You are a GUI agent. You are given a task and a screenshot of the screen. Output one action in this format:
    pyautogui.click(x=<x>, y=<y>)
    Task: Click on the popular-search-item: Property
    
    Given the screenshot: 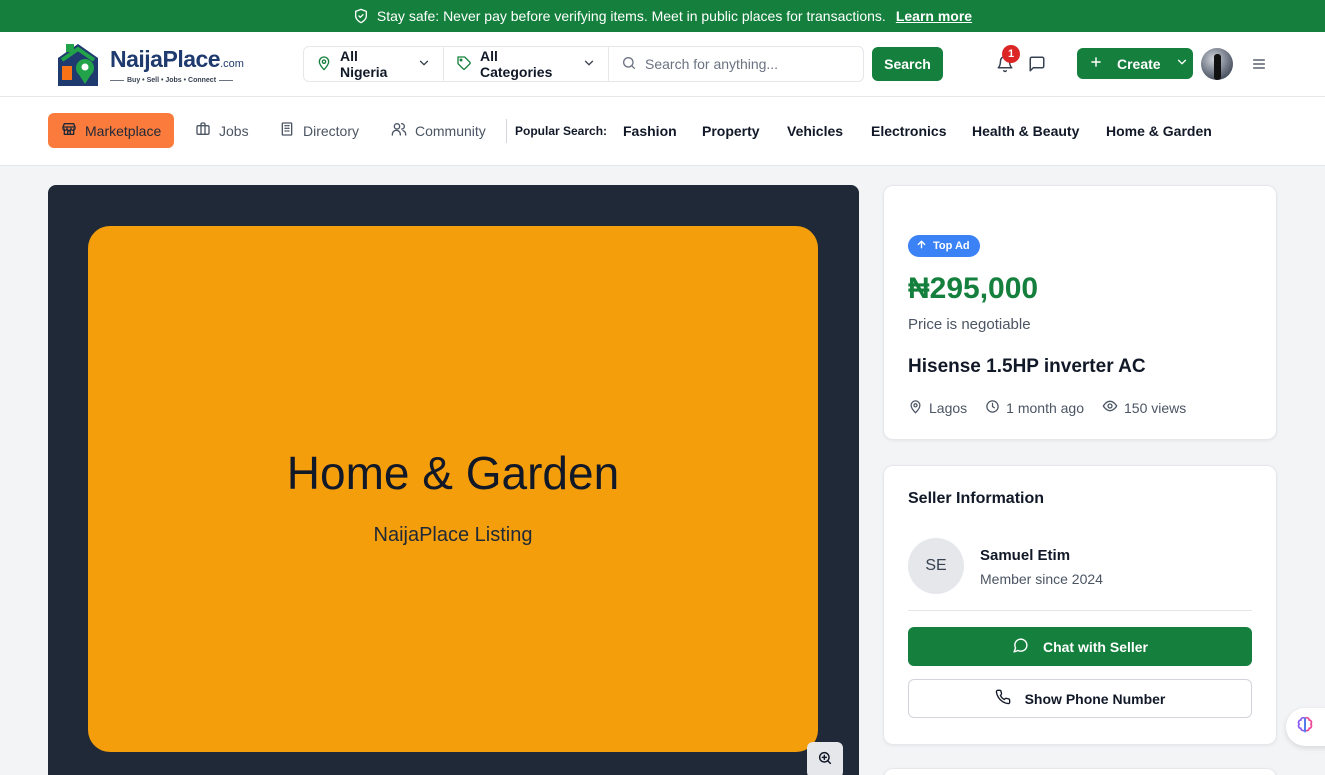 What is the action you would take?
    pyautogui.click(x=731, y=131)
    